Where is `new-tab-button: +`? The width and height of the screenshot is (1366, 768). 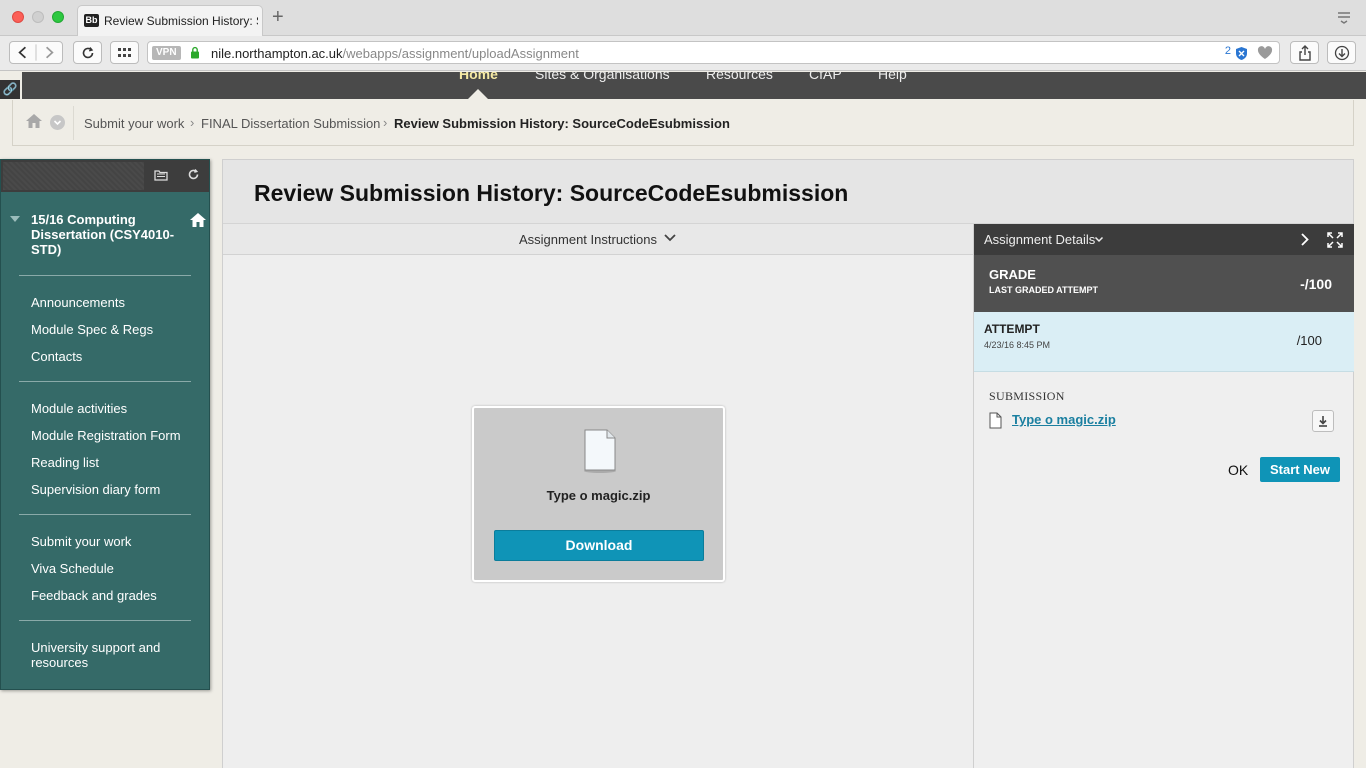 new-tab-button: + is located at coordinates (278, 17).